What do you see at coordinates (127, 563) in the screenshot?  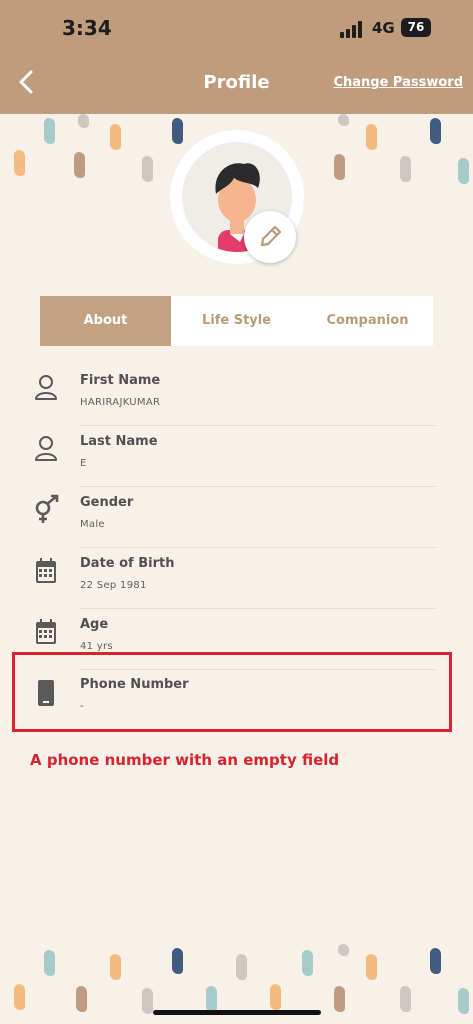 I see `field-label: Date of Birth` at bounding box center [127, 563].